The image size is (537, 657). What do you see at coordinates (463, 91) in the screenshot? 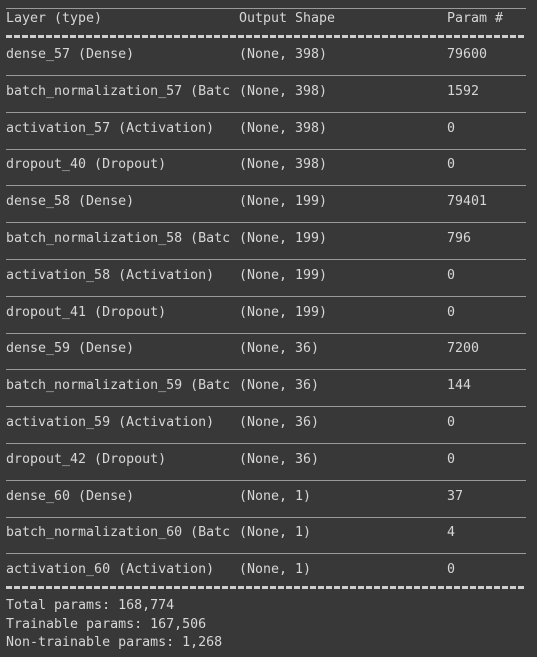
I see `param-count-cell: 1592` at bounding box center [463, 91].